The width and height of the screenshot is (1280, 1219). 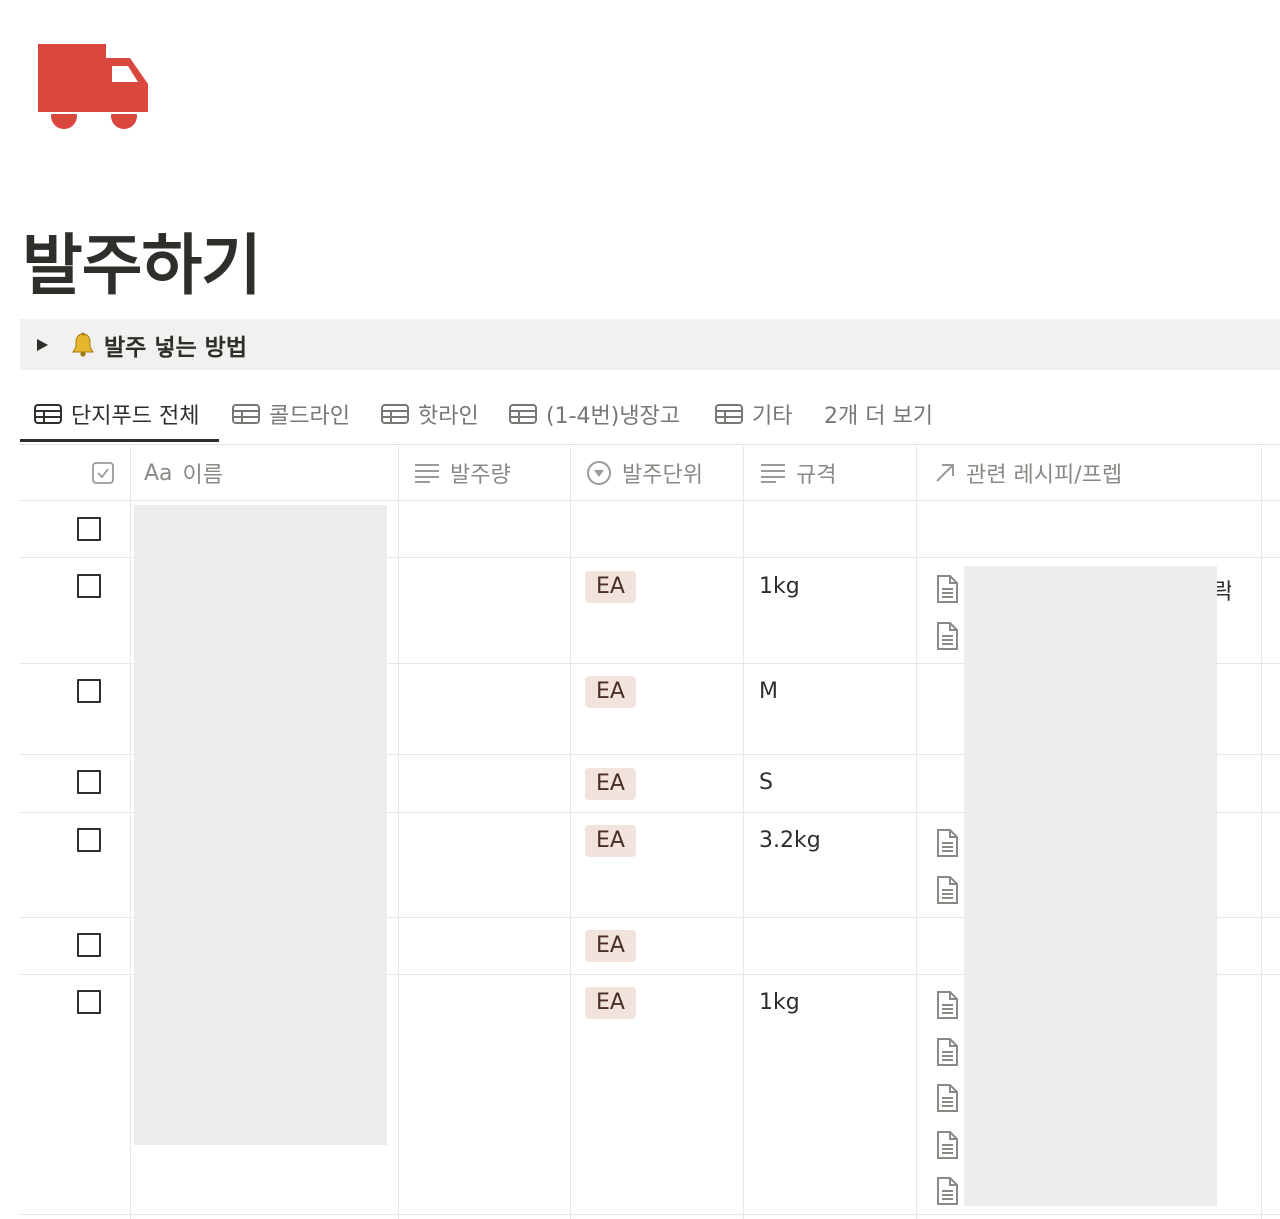 I want to click on tab-label: (1-4번)냉장고, so click(x=613, y=416).